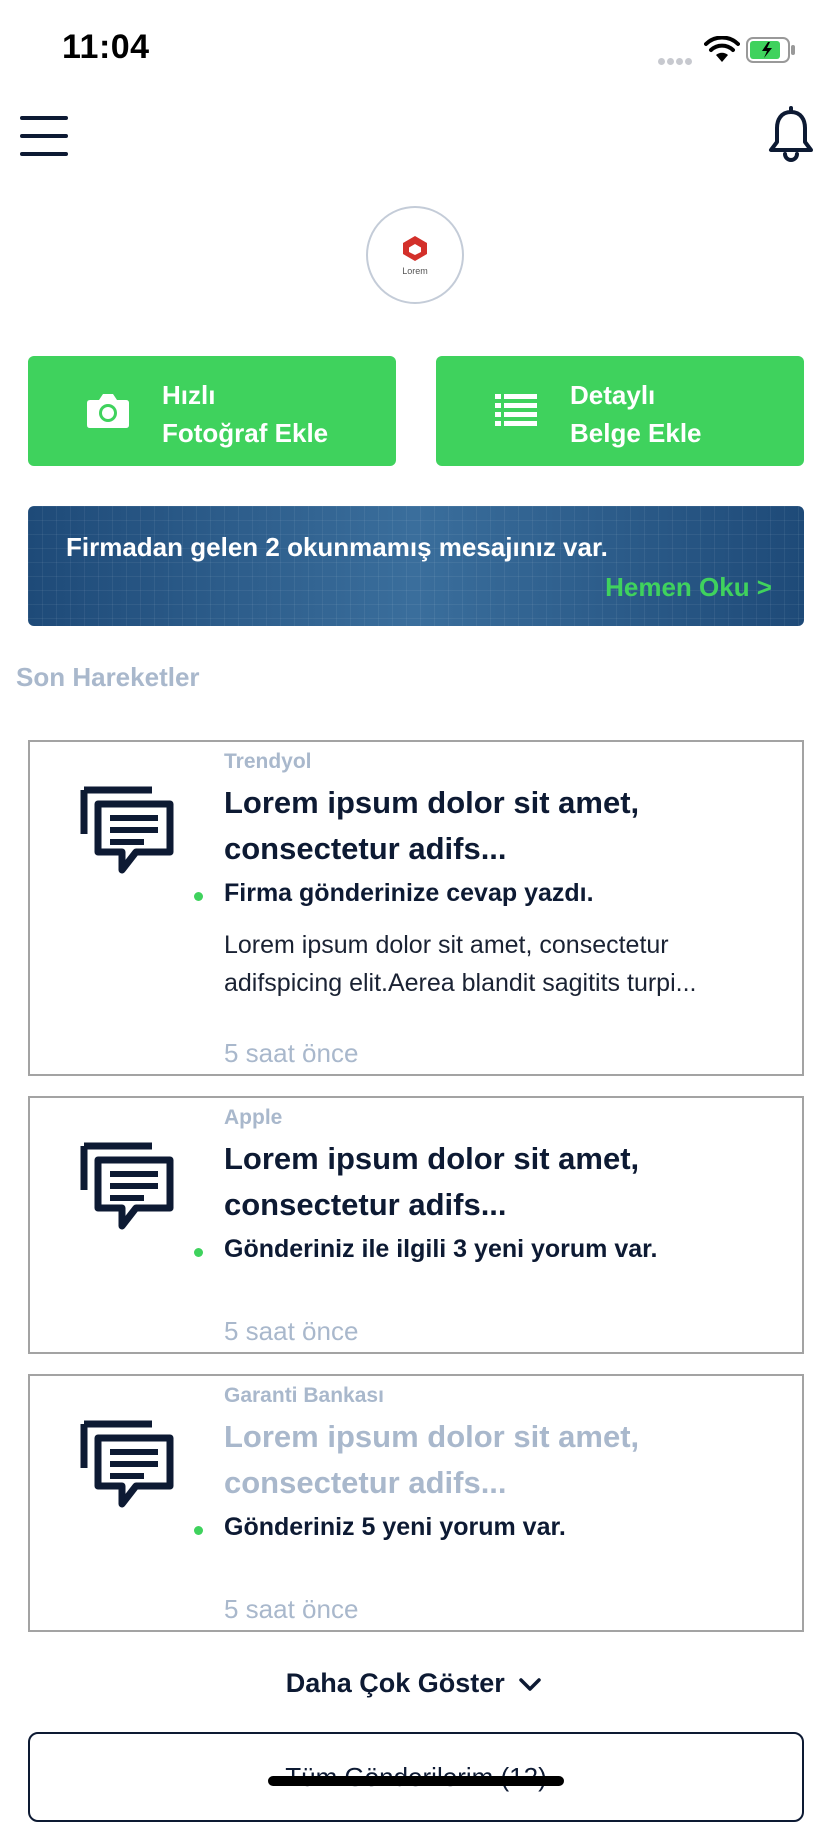 The width and height of the screenshot is (828, 1822). What do you see at coordinates (415, 248) in the screenshot?
I see `logo-mark-icon` at bounding box center [415, 248].